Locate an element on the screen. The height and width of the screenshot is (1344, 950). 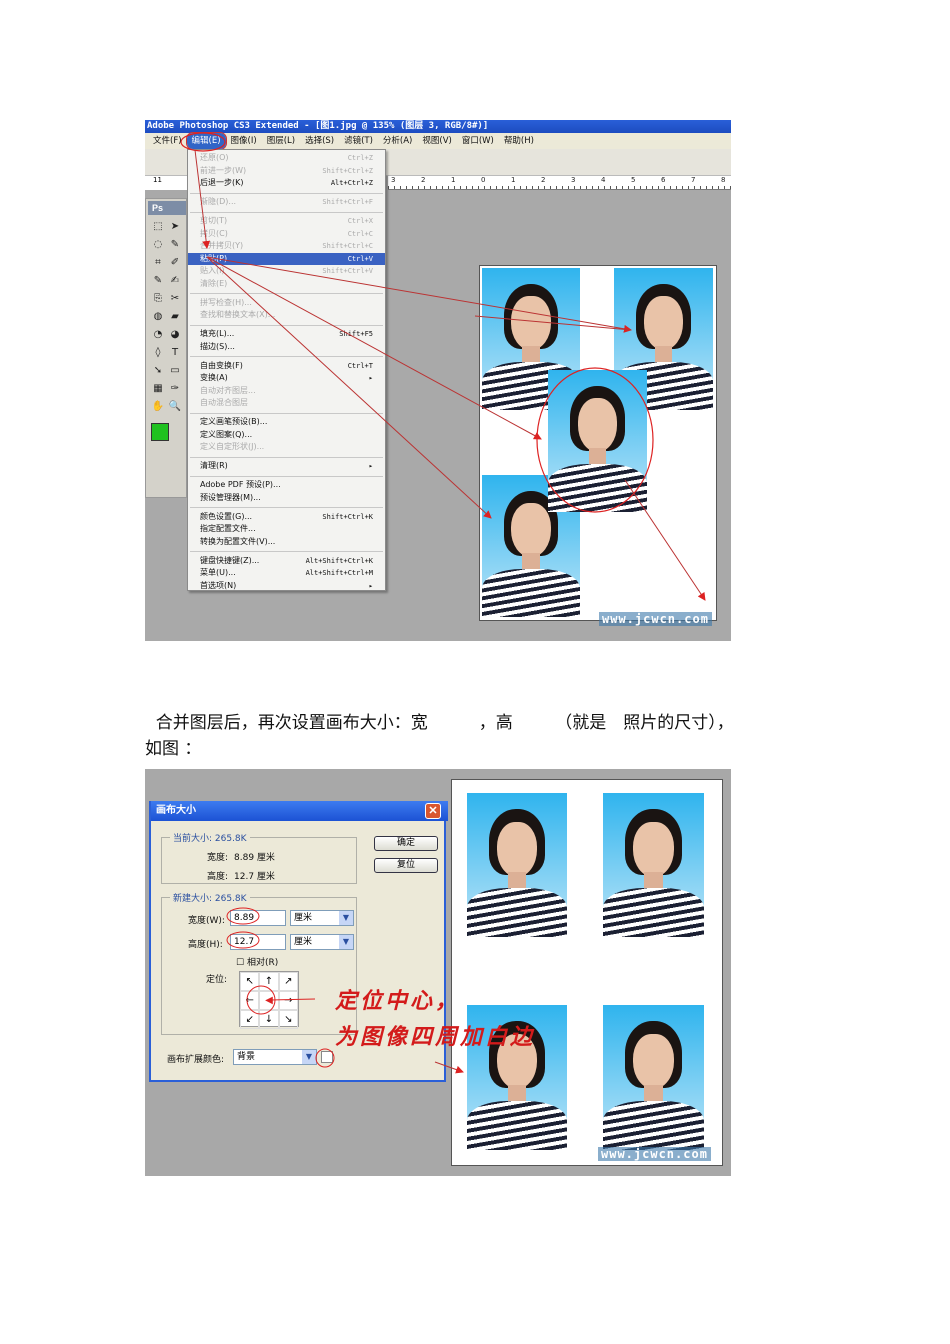
ok-button: 确定 is located at coordinates (406, 843).